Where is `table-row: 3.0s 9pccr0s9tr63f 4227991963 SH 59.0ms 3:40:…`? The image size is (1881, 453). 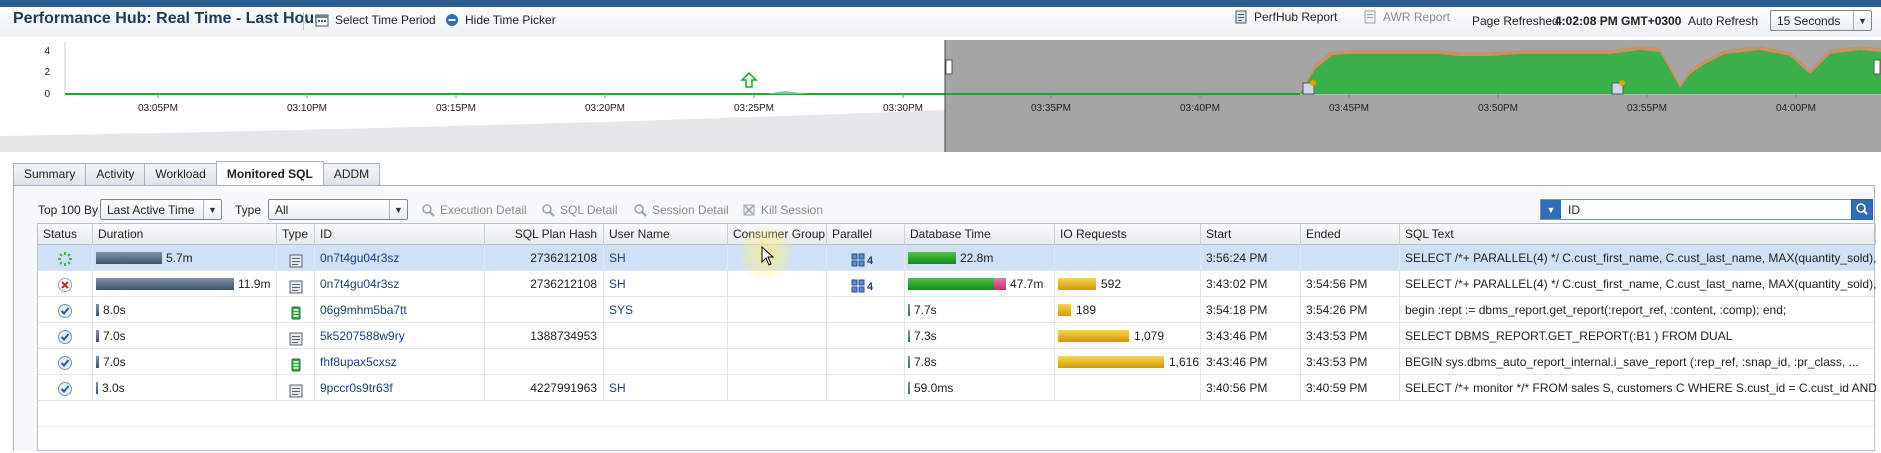 table-row: 3.0s 9pccr0s9tr63f 4227991963 SH 59.0ms 3:40:… is located at coordinates (957, 388).